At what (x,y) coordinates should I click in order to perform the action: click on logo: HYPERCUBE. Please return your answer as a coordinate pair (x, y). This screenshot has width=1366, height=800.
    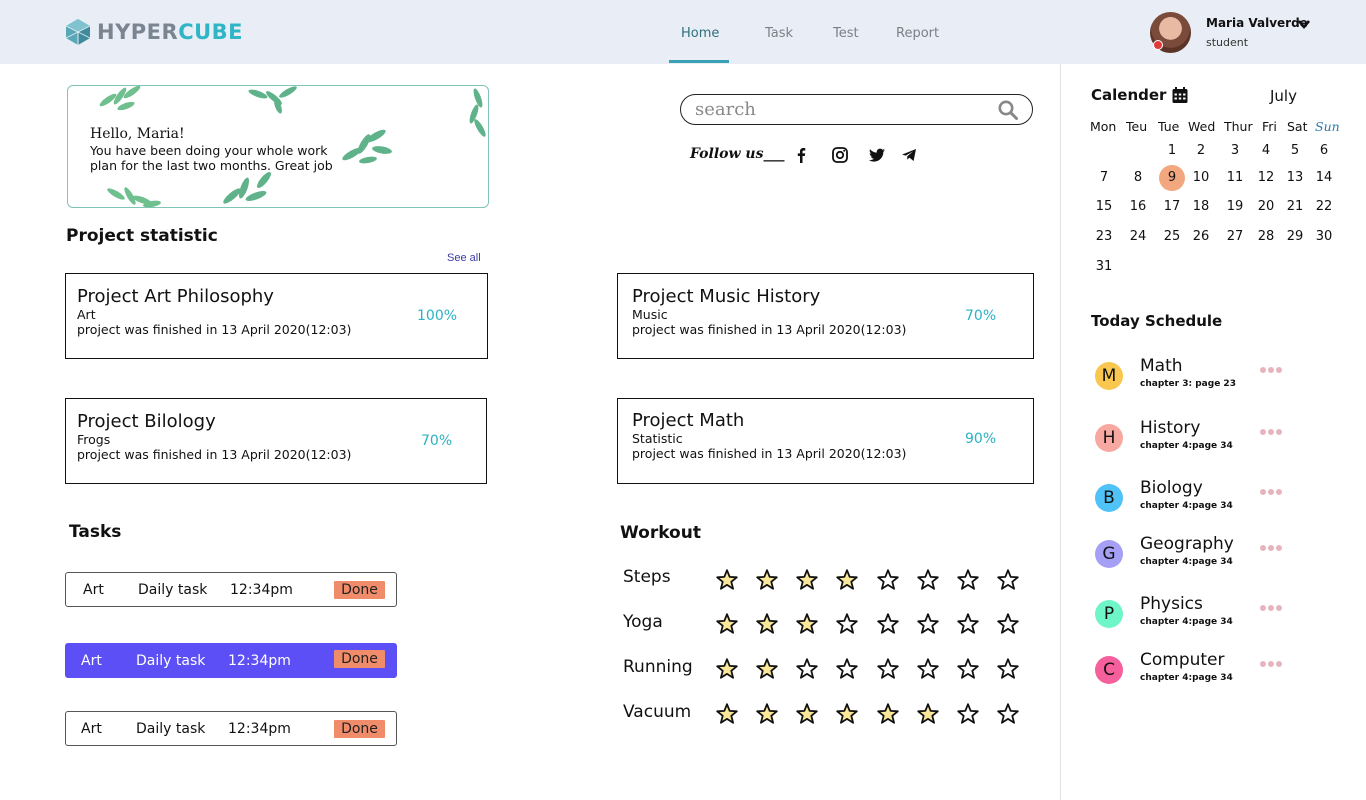
    Looking at the image, I should click on (154, 32).